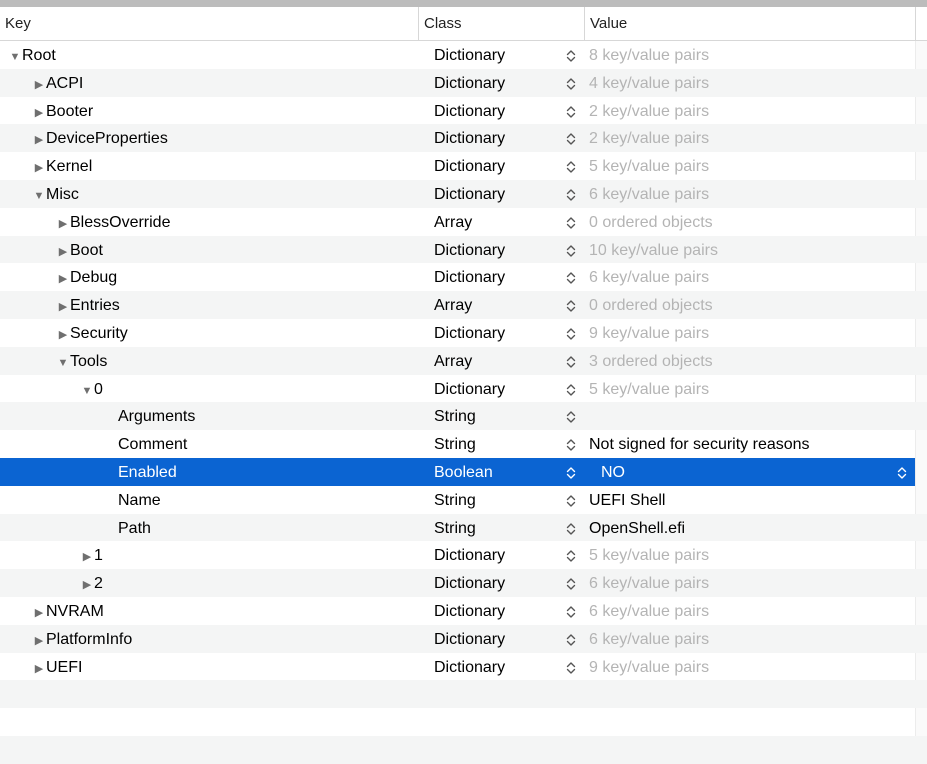 The width and height of the screenshot is (927, 764). I want to click on key-cell: ▶ NVRAM, so click(68, 611).